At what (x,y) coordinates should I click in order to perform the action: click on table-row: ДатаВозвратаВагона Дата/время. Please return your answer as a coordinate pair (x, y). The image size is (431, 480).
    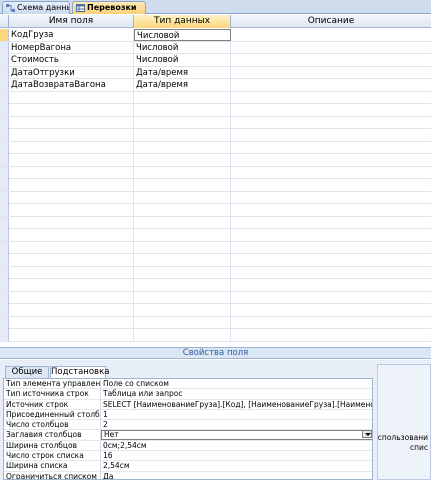
    Looking at the image, I should click on (215, 85).